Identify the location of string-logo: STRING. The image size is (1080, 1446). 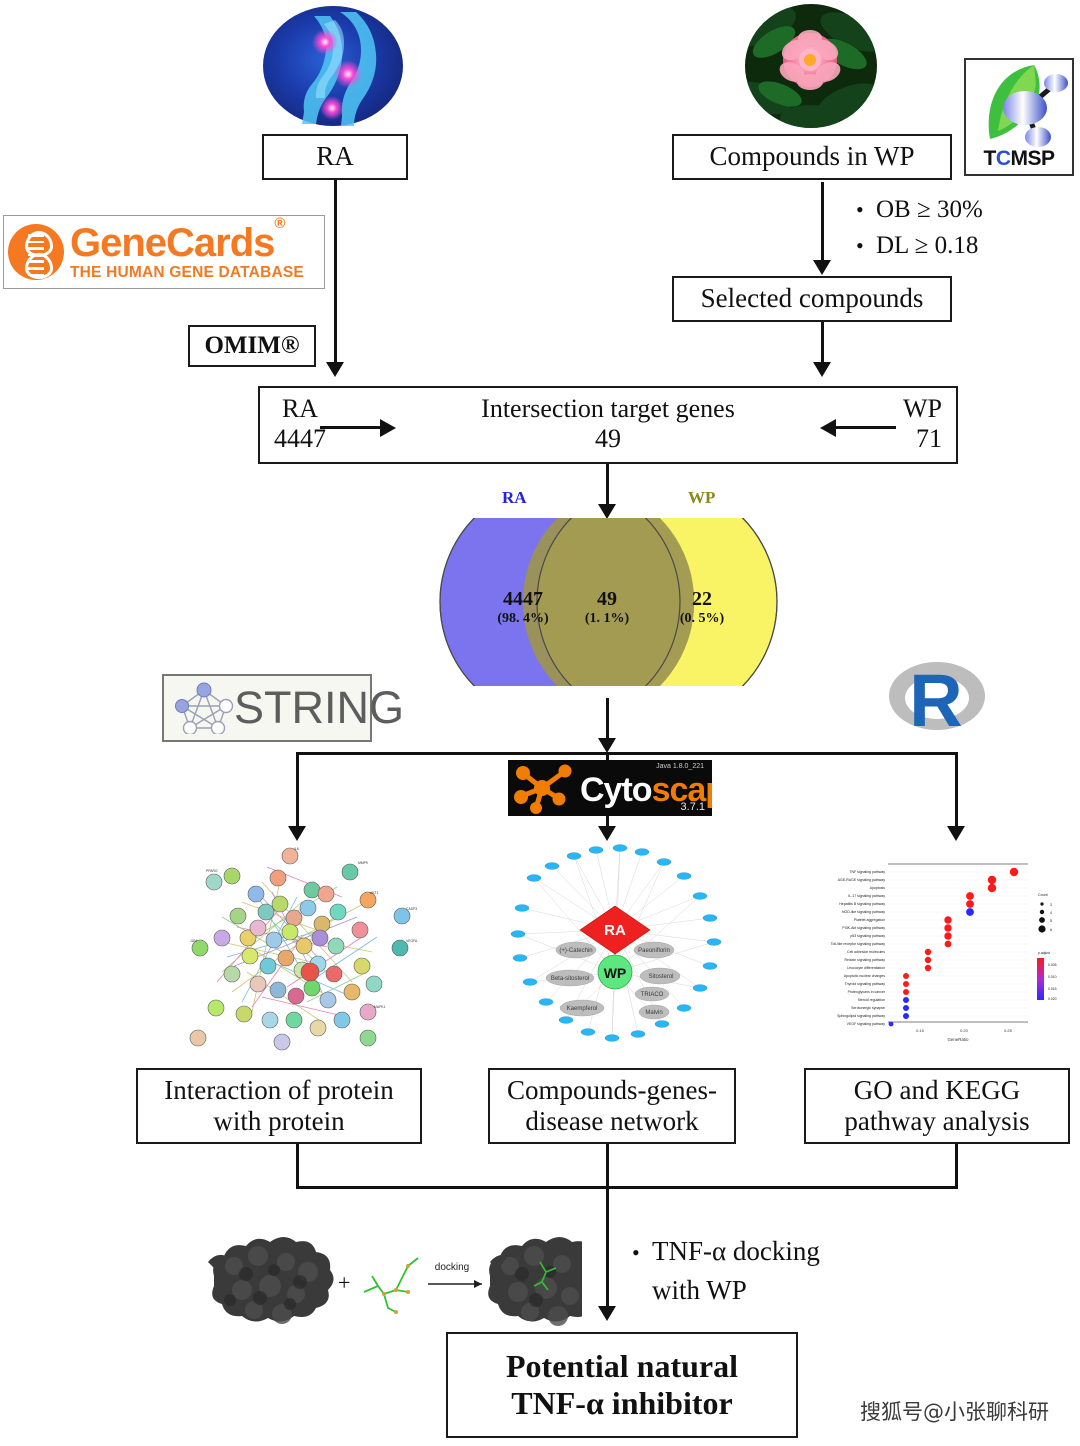
(283, 708).